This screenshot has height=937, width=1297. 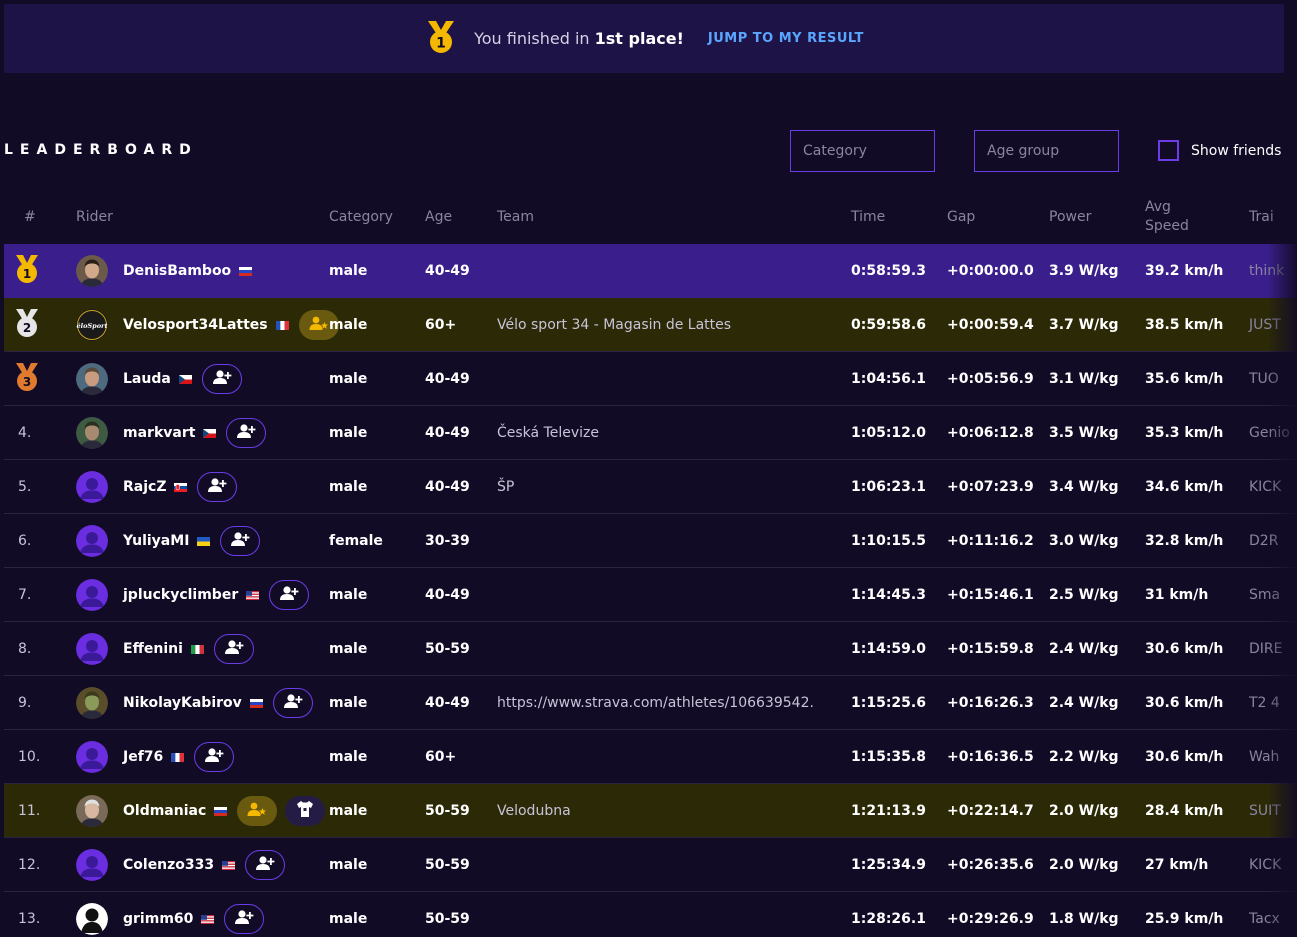 What do you see at coordinates (180, 595) in the screenshot?
I see `rider-name: jpluckyclimber` at bounding box center [180, 595].